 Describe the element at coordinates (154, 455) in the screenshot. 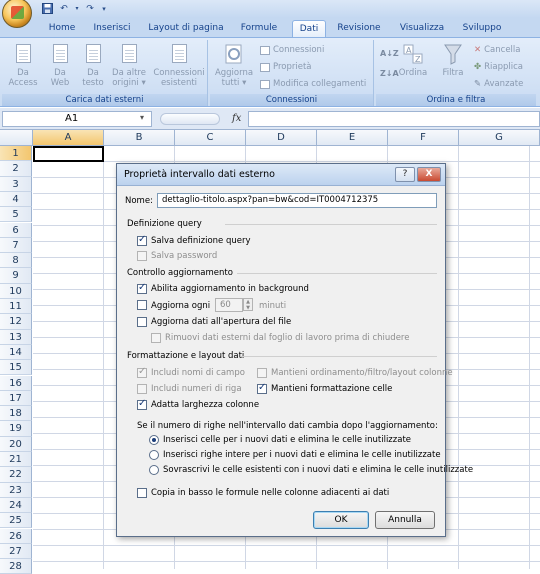

I see `insert-rows-radio` at that location.